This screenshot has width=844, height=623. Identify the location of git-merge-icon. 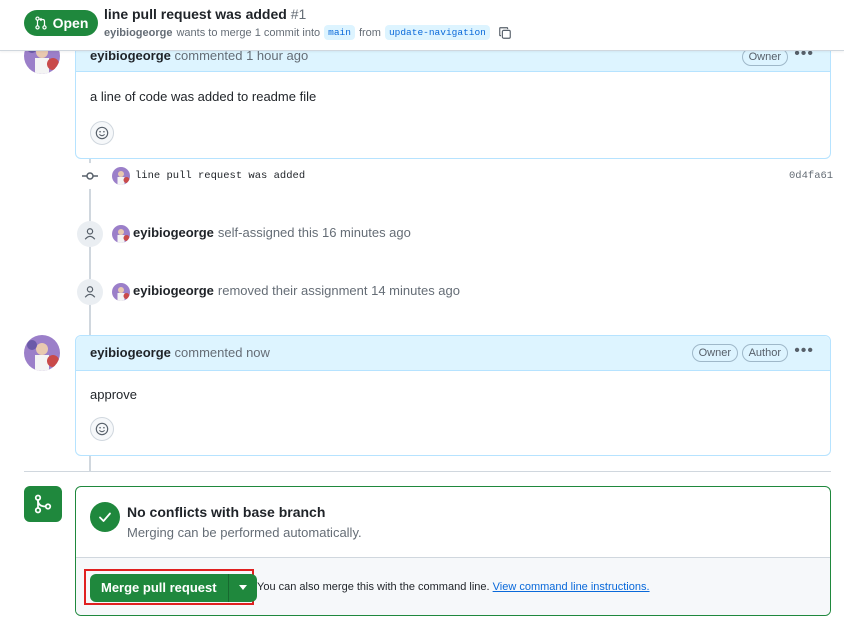
(43, 504).